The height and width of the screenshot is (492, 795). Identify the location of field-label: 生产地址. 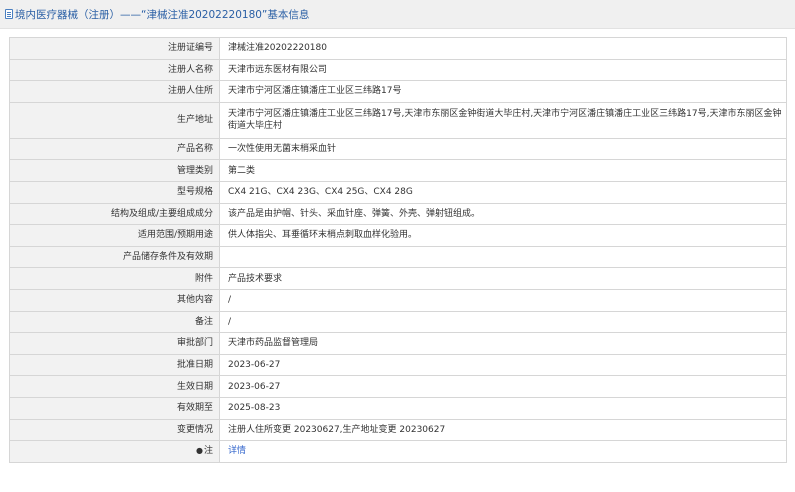
(114, 120).